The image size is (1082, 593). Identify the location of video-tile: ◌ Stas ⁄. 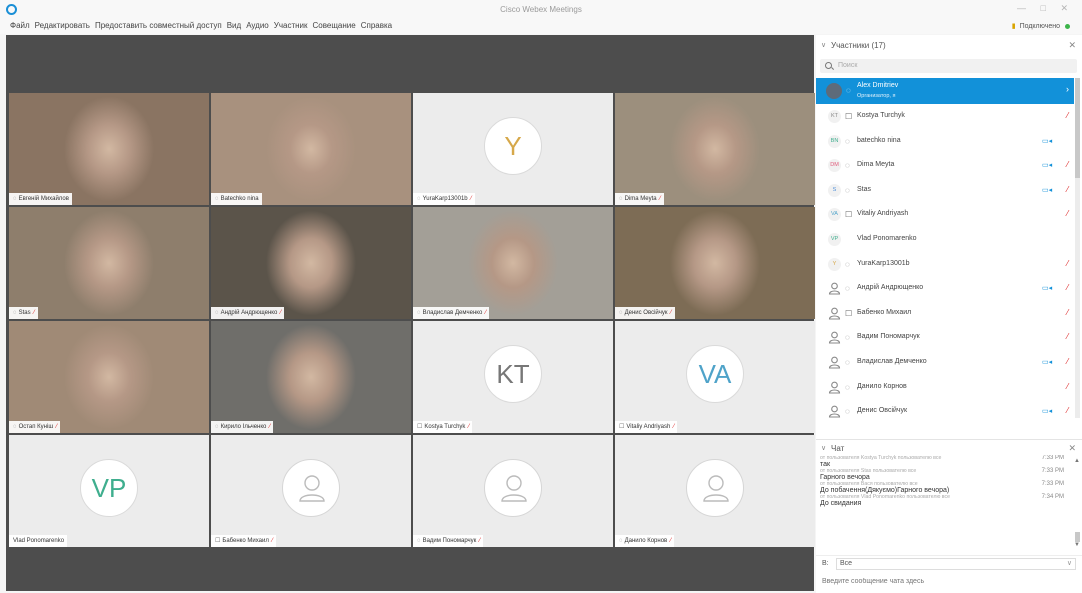
(109, 263).